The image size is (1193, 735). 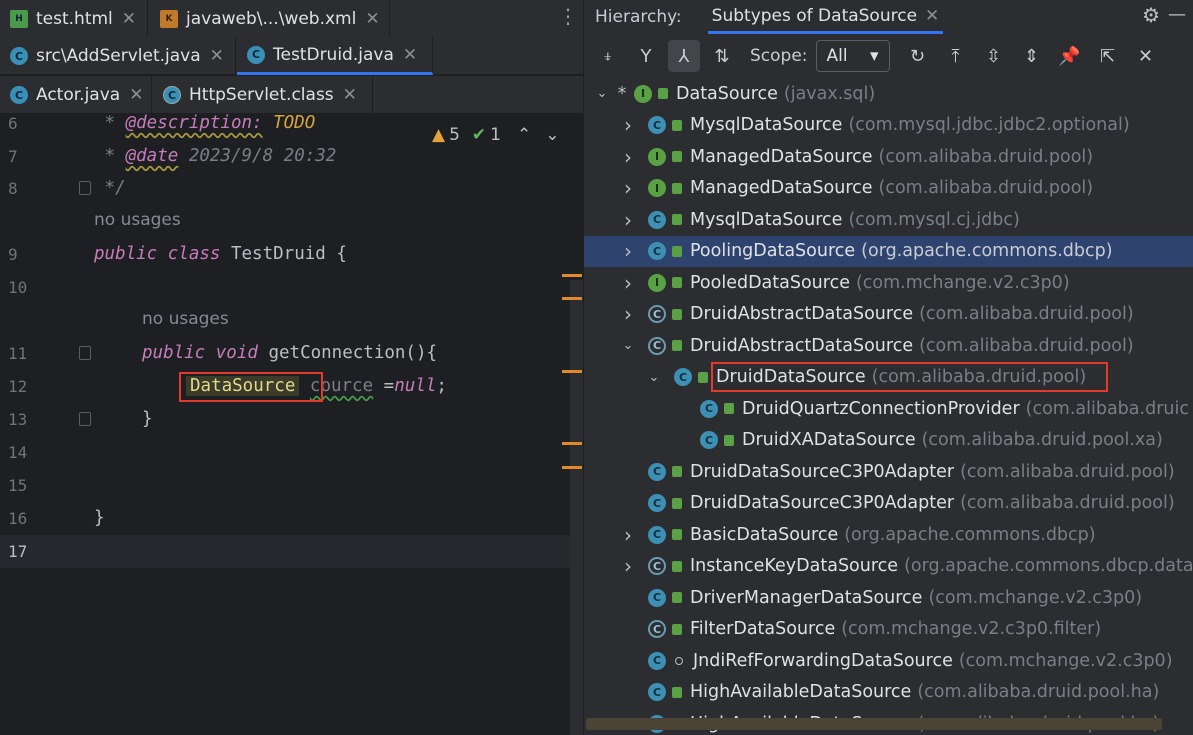 I want to click on tab-subtypes: Subtypes of DataSource ✕, so click(x=825, y=17).